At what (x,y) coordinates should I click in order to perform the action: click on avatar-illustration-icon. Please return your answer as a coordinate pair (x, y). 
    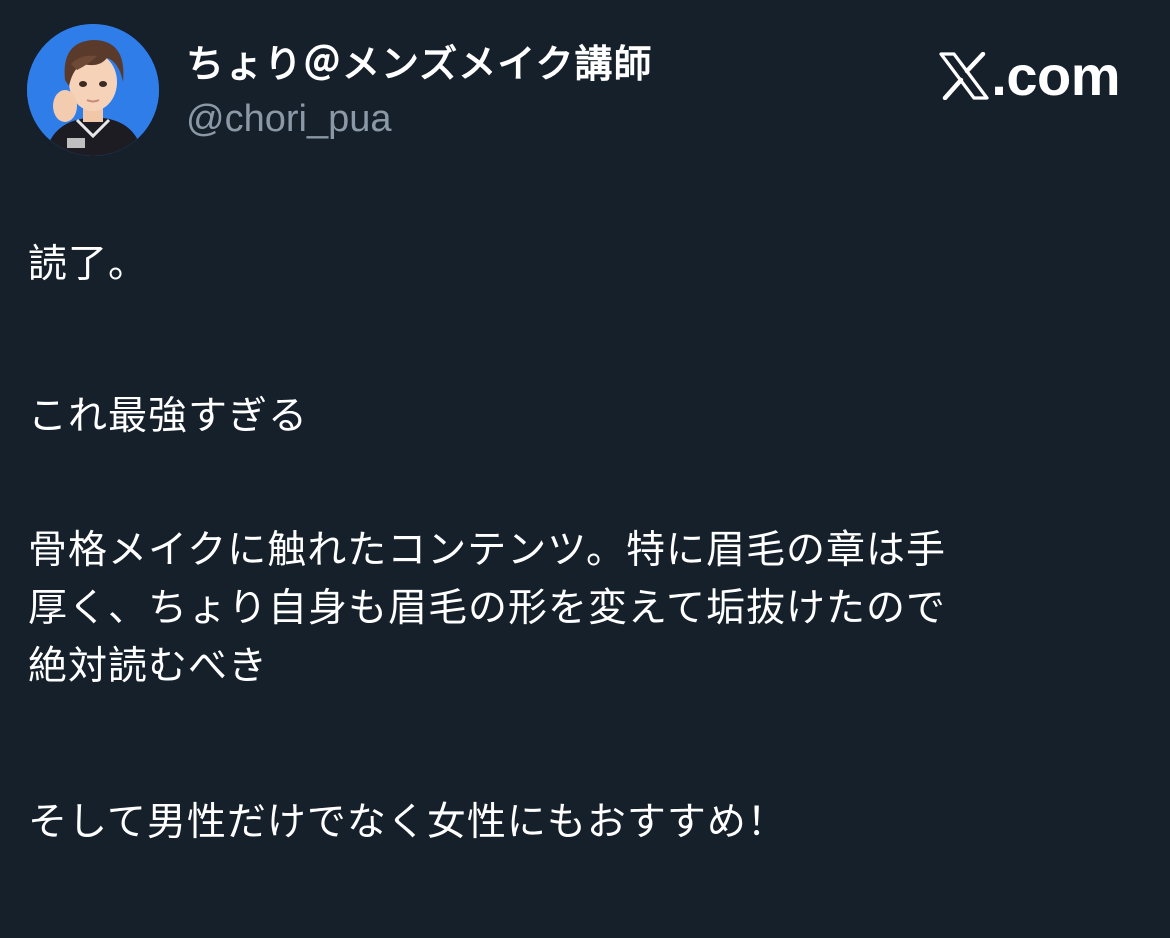
    Looking at the image, I should click on (93, 90).